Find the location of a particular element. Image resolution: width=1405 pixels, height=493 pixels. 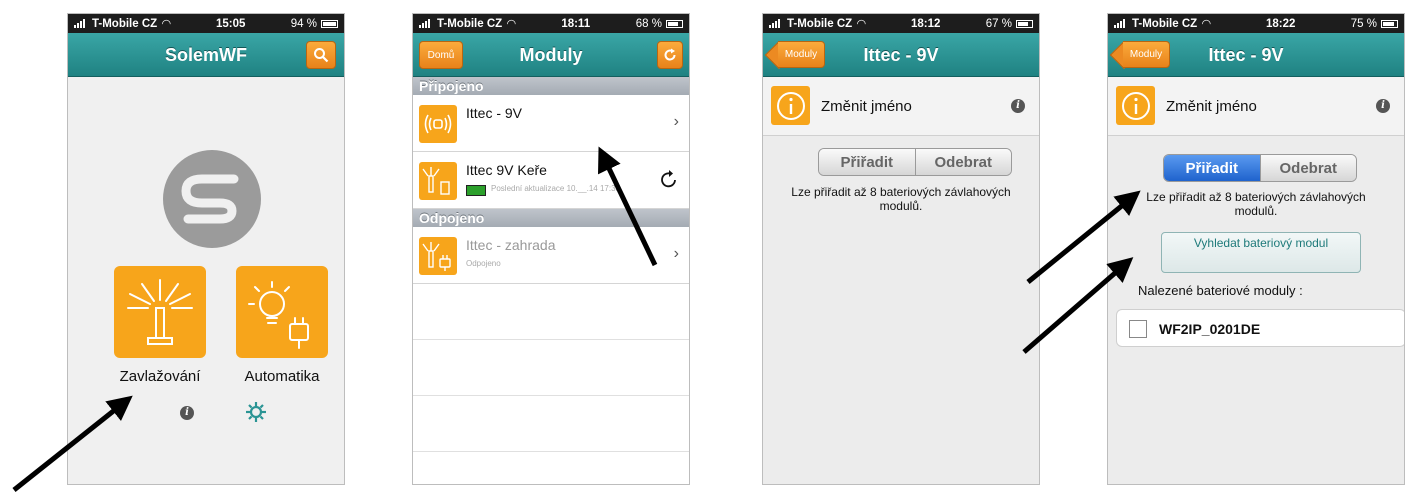

module-name: Ittec - zahrada is located at coordinates (511, 245).